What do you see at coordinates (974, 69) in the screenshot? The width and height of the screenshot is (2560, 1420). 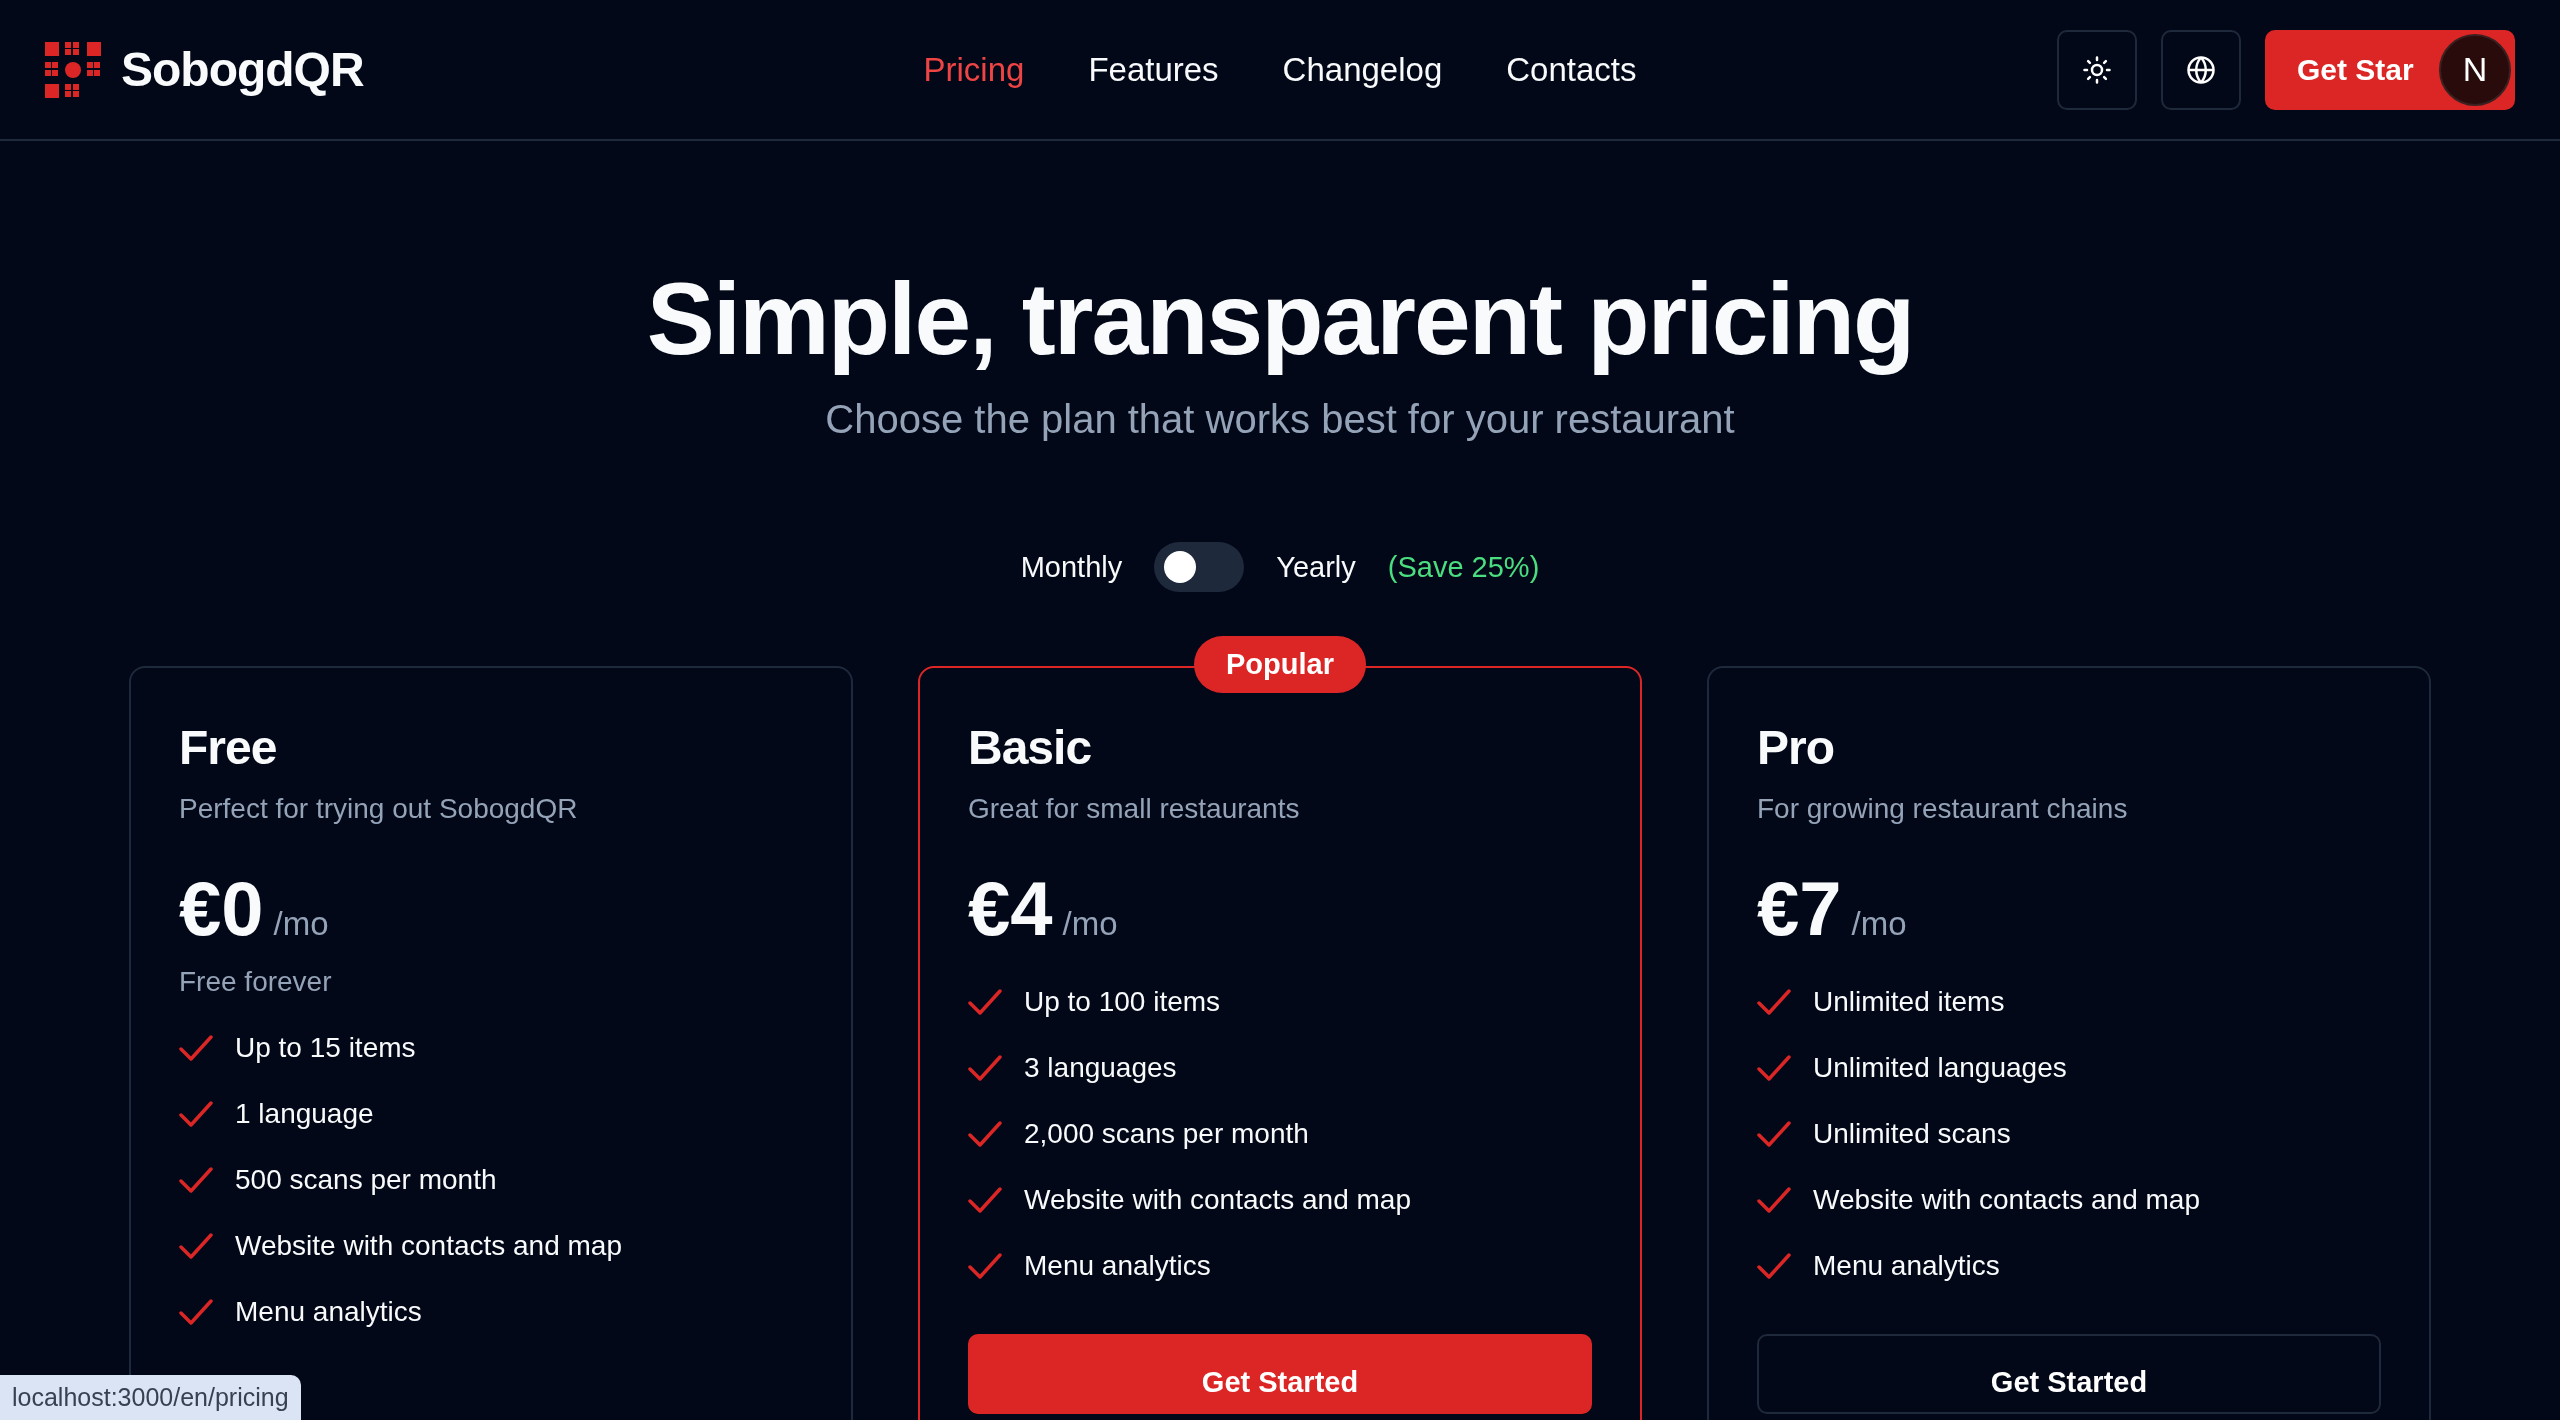 I see `nav-link: Pricing` at bounding box center [974, 69].